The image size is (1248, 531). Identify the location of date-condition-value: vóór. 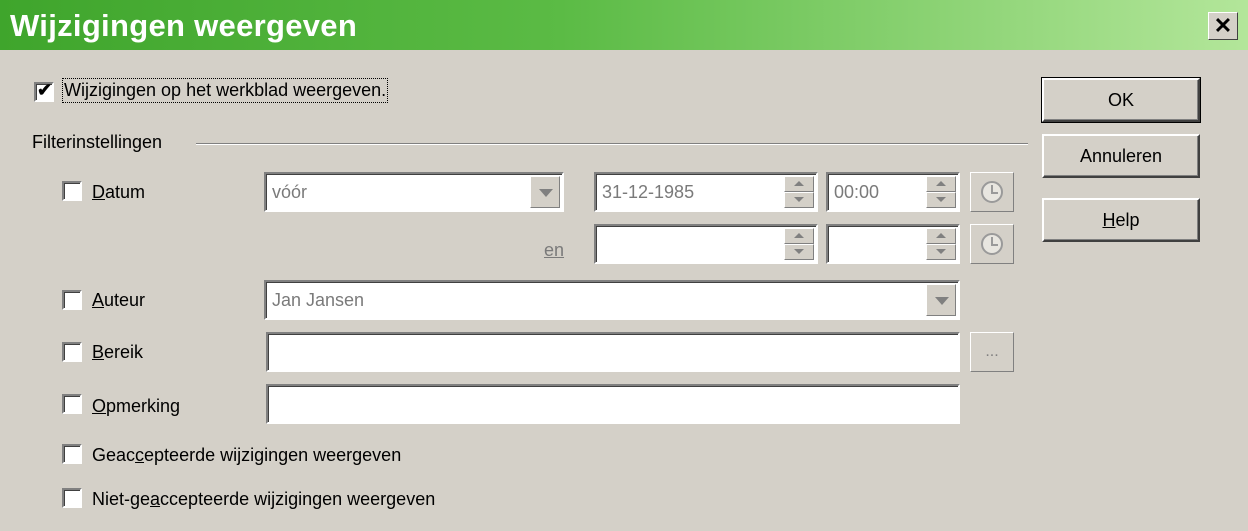
(290, 192).